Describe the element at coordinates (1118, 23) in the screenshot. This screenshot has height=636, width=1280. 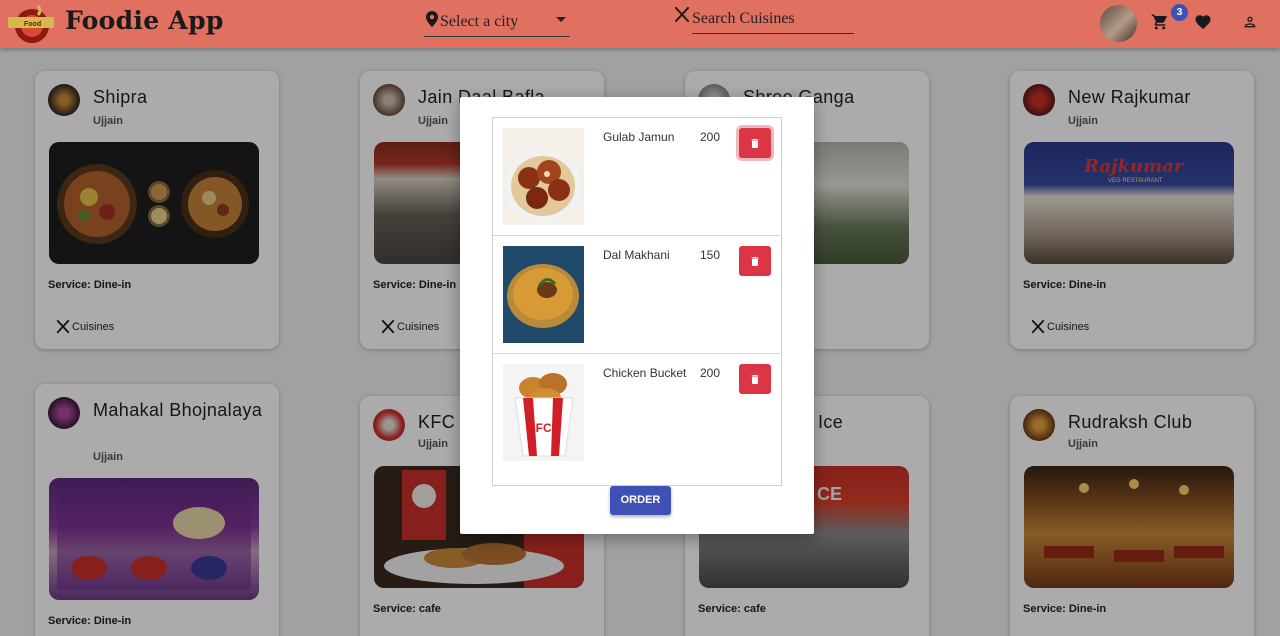
I see `user-avatar` at that location.